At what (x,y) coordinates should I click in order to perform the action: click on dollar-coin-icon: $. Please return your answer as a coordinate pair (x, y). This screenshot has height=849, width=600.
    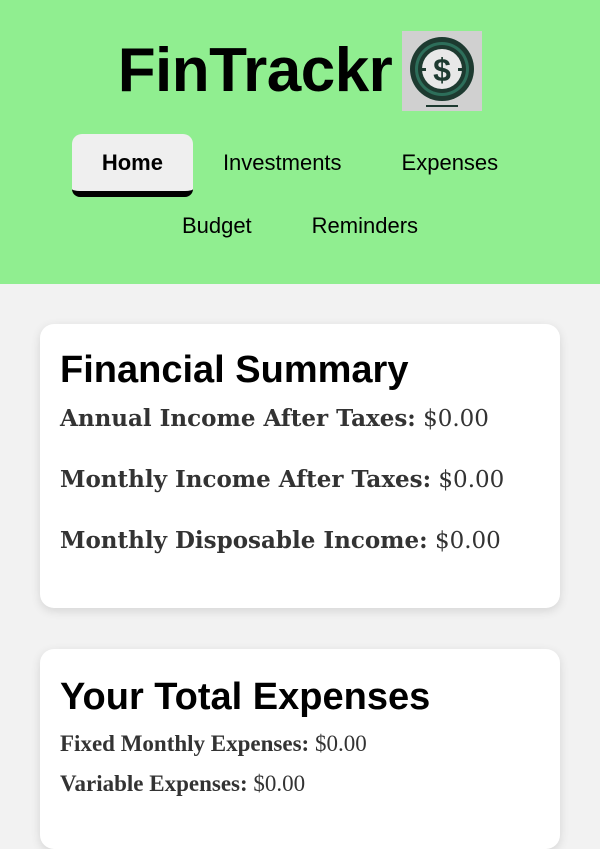
    Looking at the image, I should click on (442, 70).